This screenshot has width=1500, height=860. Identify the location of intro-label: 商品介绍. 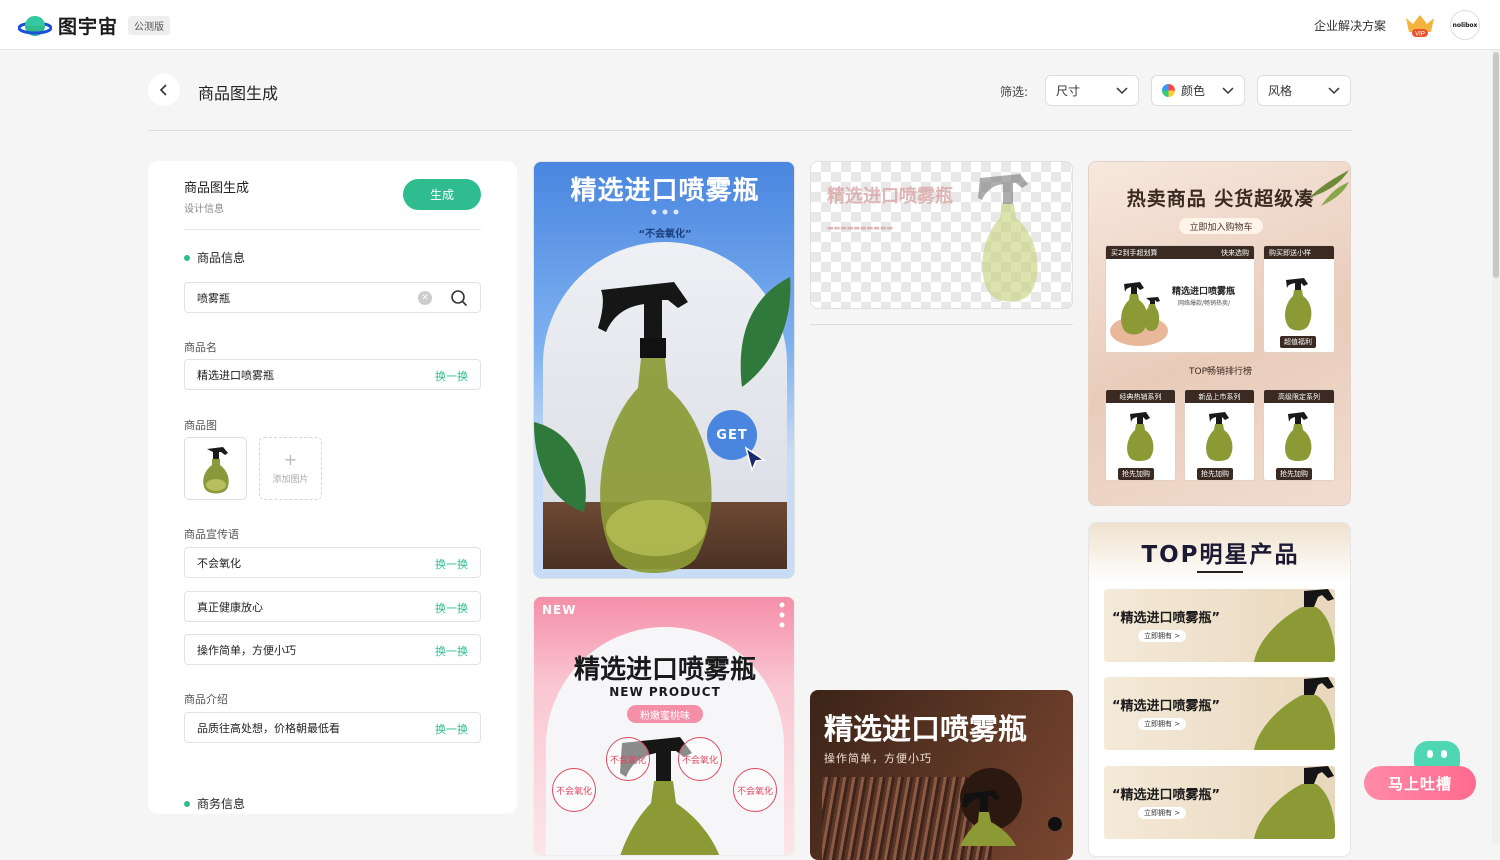
(206, 699).